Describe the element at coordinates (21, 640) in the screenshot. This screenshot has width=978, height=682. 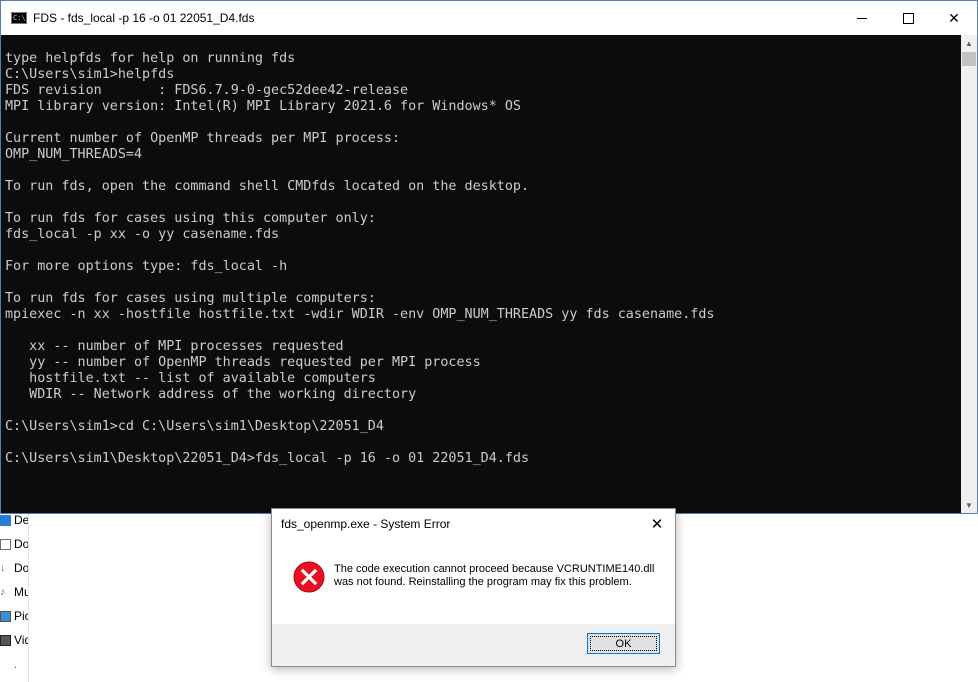
I see `nav-item-label: Vid` at that location.